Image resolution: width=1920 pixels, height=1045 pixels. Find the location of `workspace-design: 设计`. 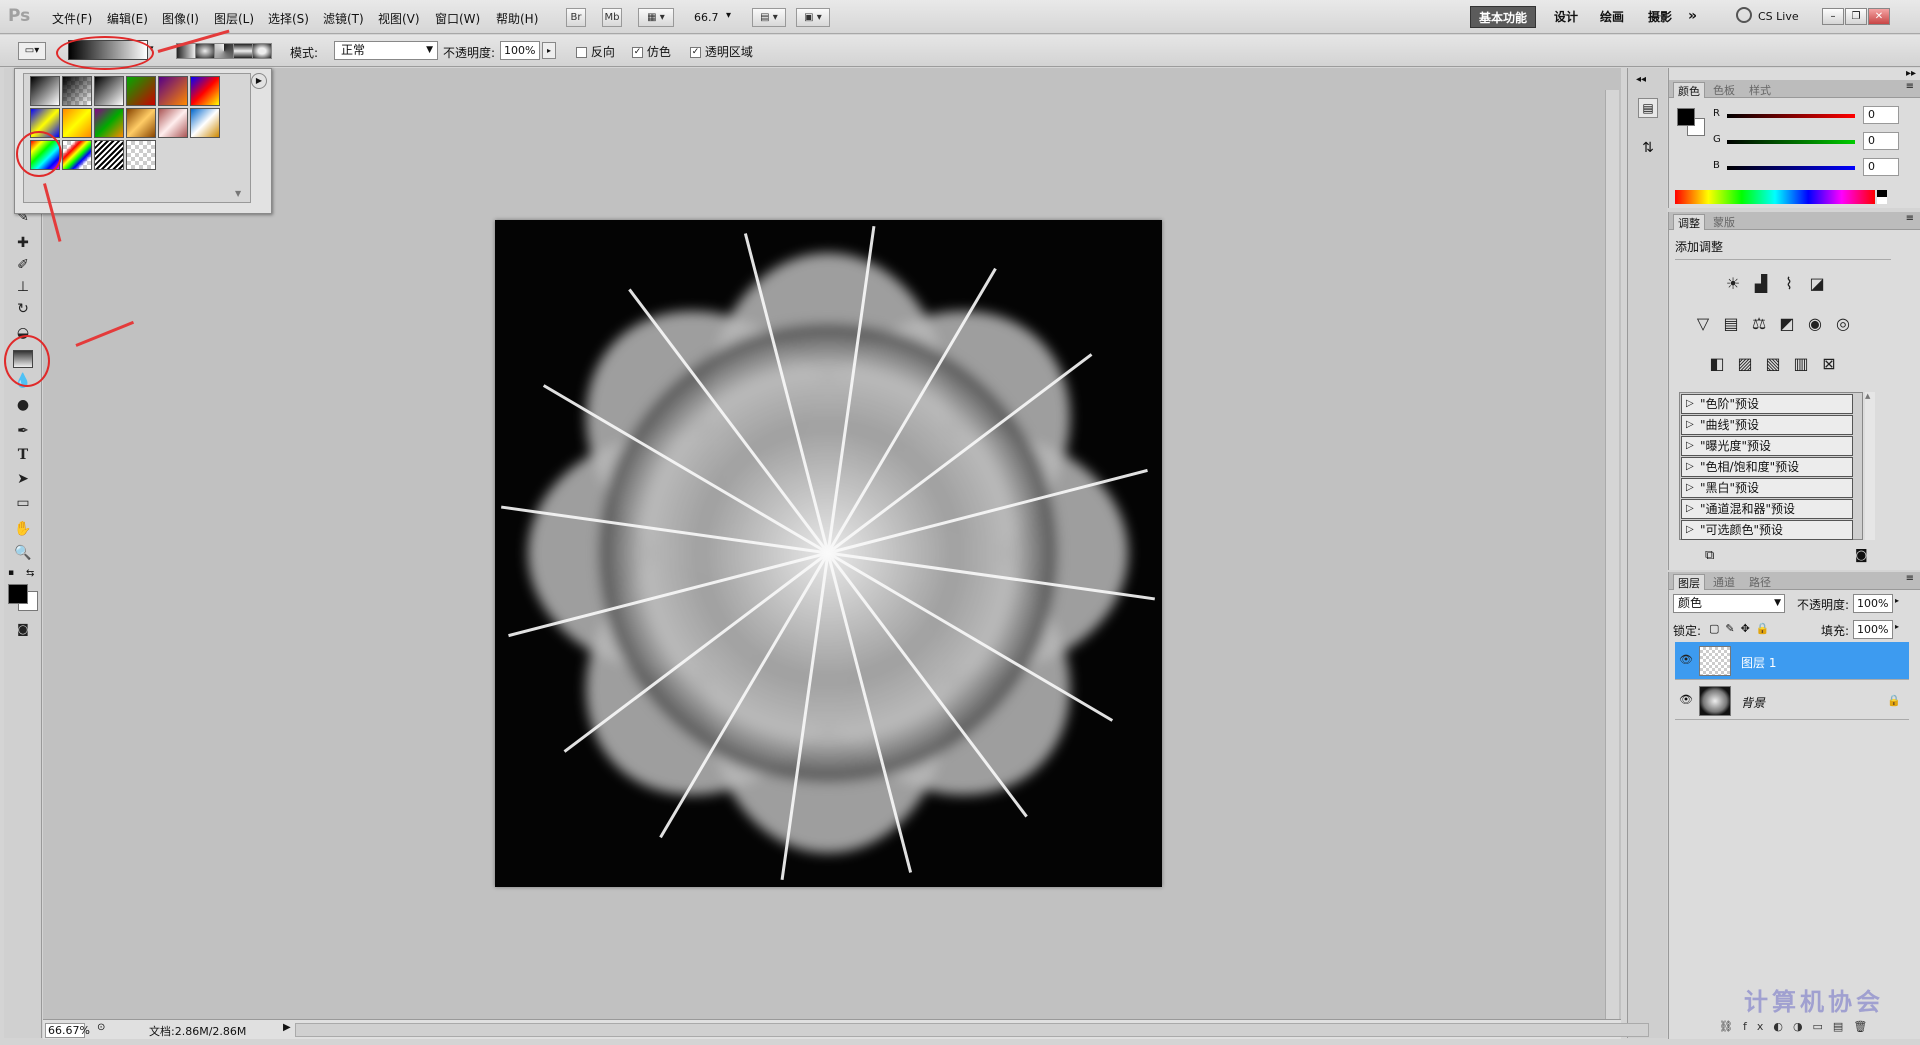

workspace-design: 设计 is located at coordinates (1566, 17).